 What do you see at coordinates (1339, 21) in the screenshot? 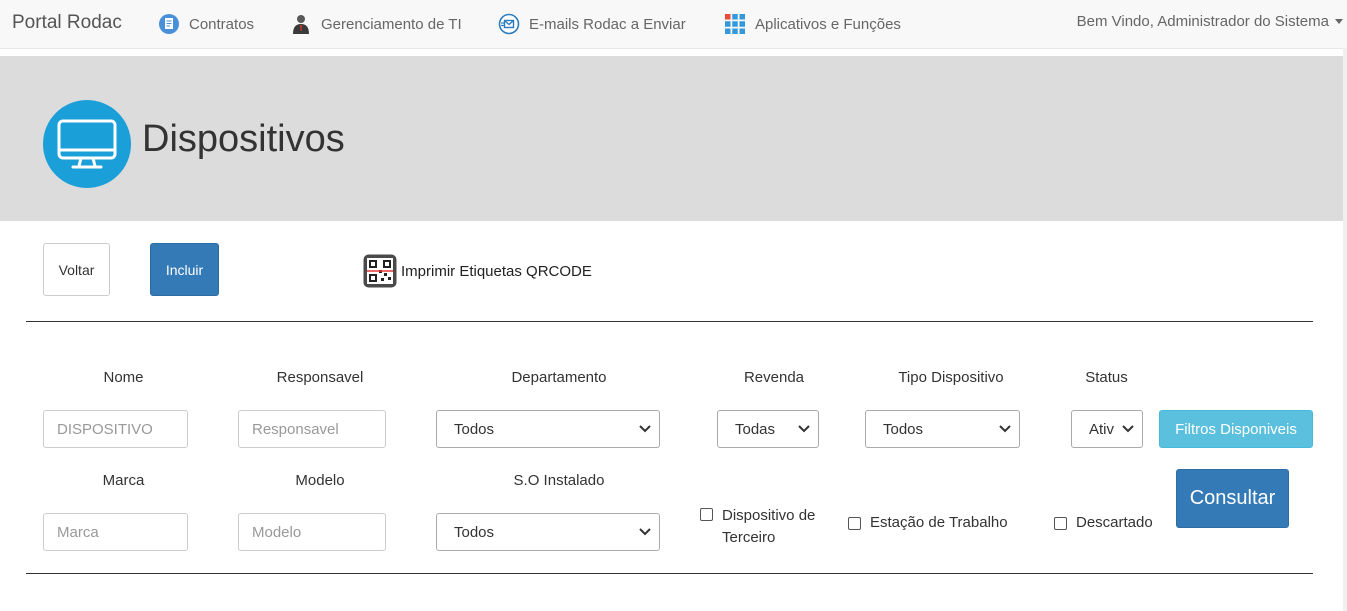
I see `caret-down-icon` at bounding box center [1339, 21].